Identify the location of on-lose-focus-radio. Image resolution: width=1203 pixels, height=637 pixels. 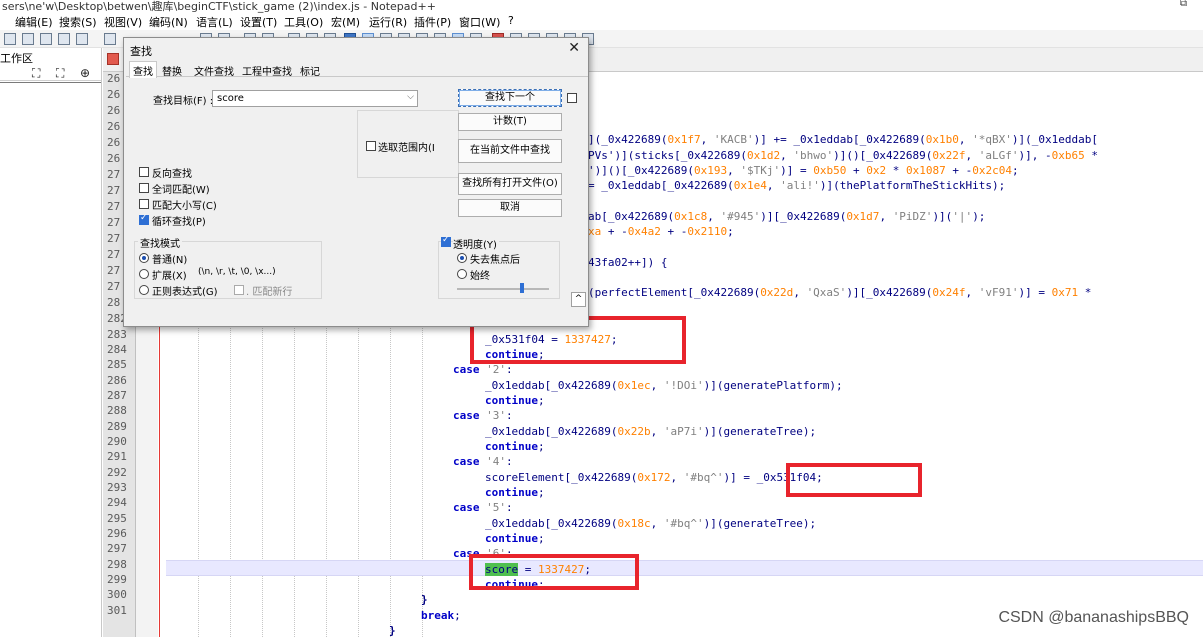
(462, 258).